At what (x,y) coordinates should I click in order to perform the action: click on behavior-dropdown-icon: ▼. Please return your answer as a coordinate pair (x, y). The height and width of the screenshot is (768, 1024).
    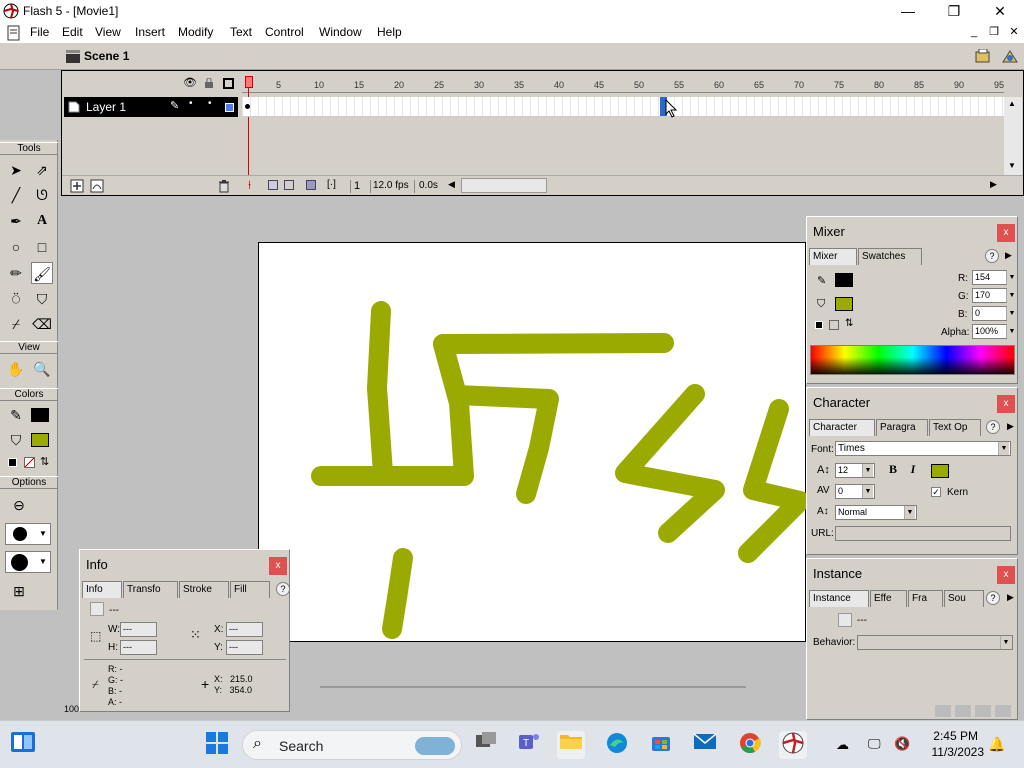
    Looking at the image, I should click on (1005, 642).